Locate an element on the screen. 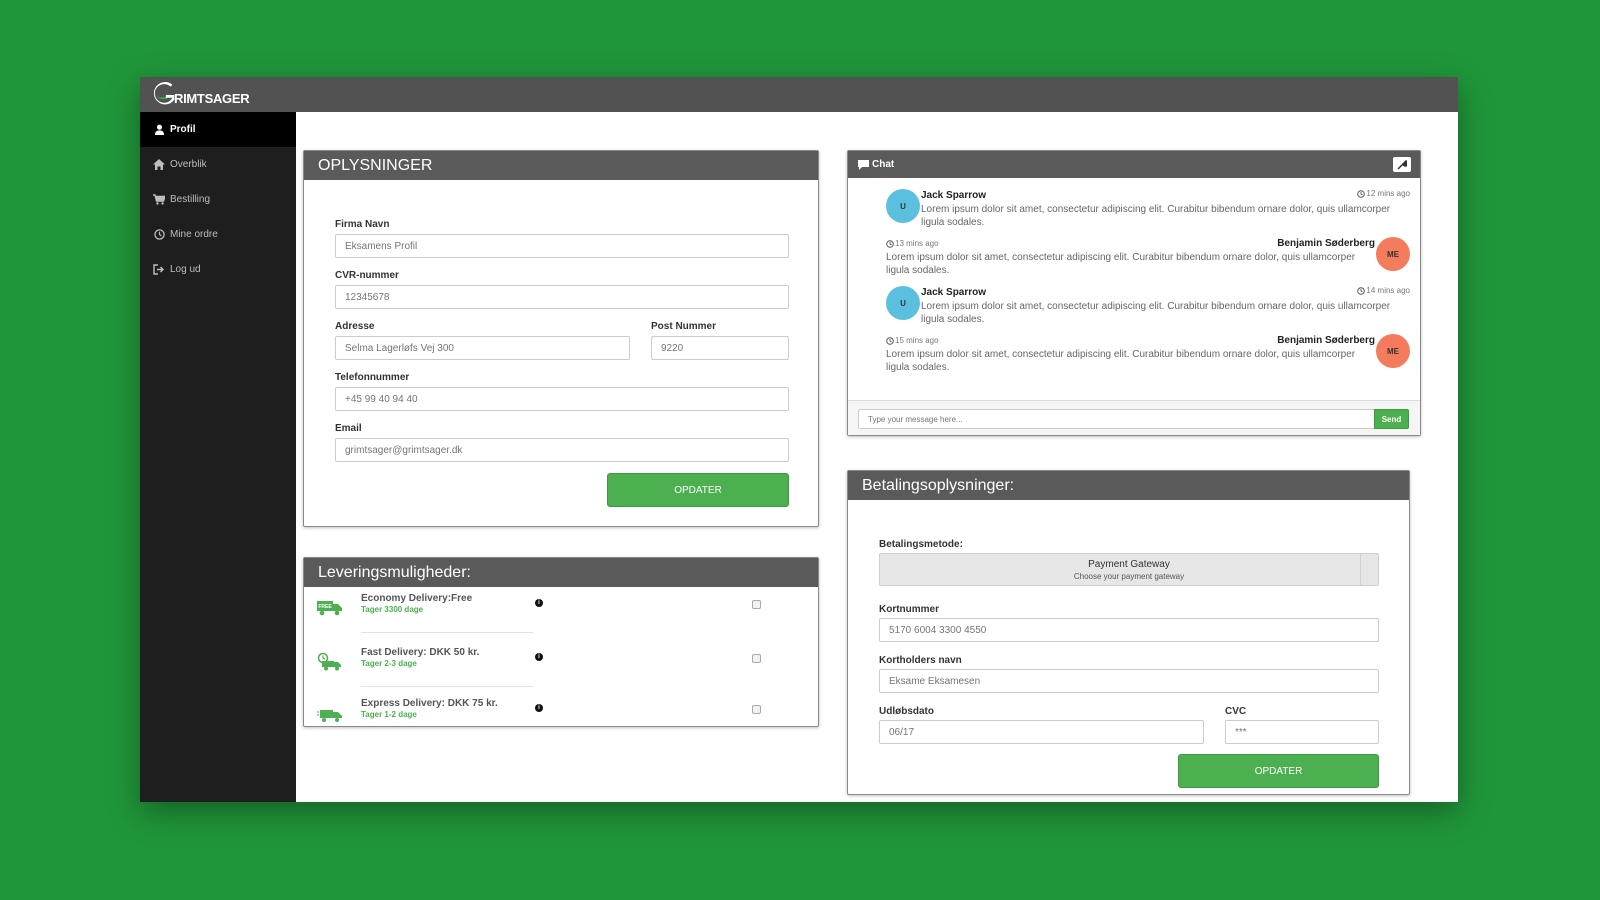 This screenshot has width=1600, height=900. email-input is located at coordinates (562, 450).